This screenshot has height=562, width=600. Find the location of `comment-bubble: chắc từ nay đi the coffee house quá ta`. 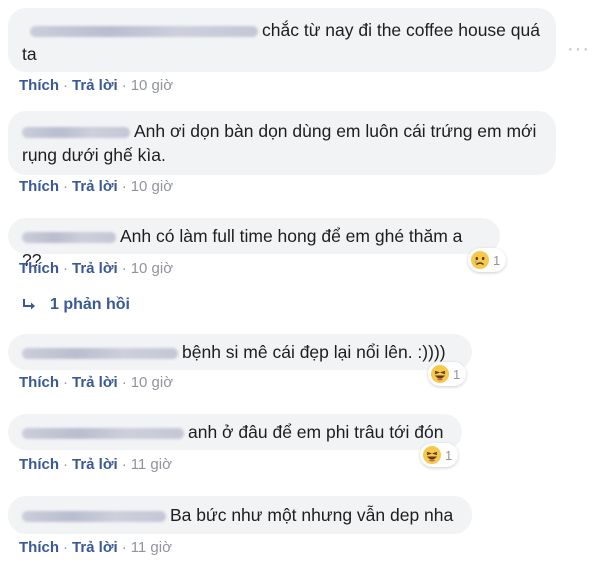

comment-bubble: chắc từ nay đi the coffee house quá ta is located at coordinates (282, 40).